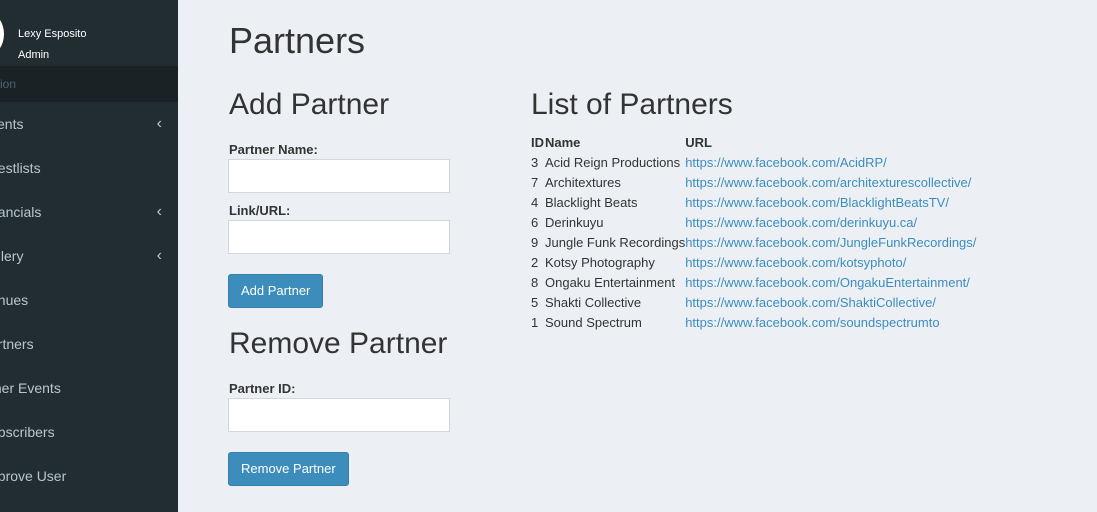 This screenshot has height=512, width=1097. I want to click on add-partner-heading: Add Partner, so click(309, 104).